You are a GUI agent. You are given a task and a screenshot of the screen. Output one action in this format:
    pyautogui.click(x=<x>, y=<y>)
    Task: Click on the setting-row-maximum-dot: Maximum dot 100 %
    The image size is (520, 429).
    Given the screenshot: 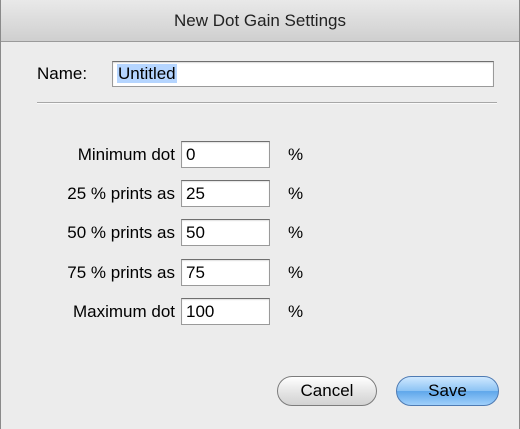 What is the action you would take?
    pyautogui.click(x=260, y=312)
    